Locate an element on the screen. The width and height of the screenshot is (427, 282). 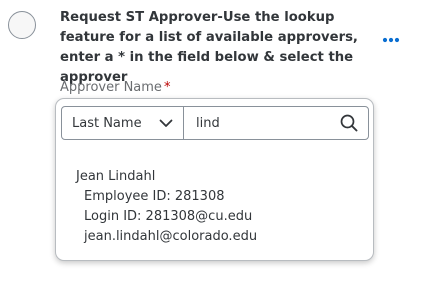
search-filter-select: Last Name is located at coordinates (123, 123).